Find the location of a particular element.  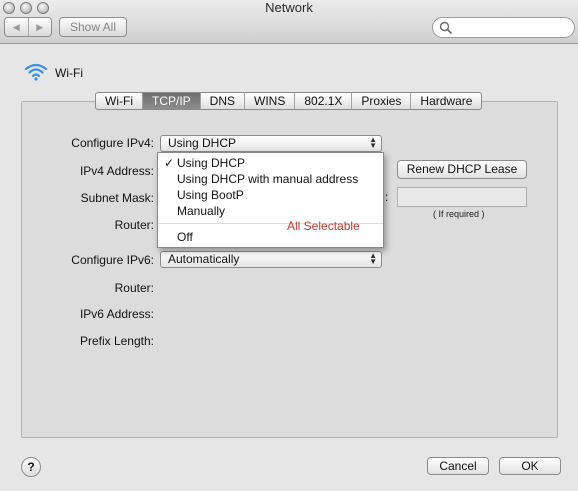

client-id-colon: : is located at coordinates (387, 197).